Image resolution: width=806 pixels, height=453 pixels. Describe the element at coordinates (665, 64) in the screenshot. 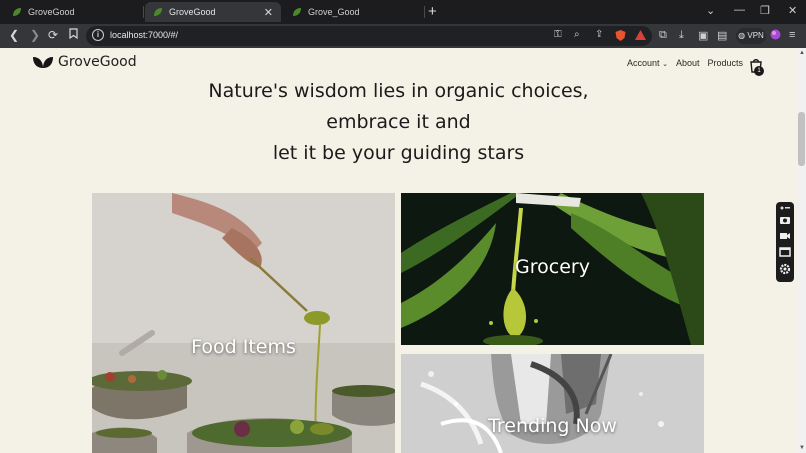

I see `chevron-down-icon: ⌄` at that location.